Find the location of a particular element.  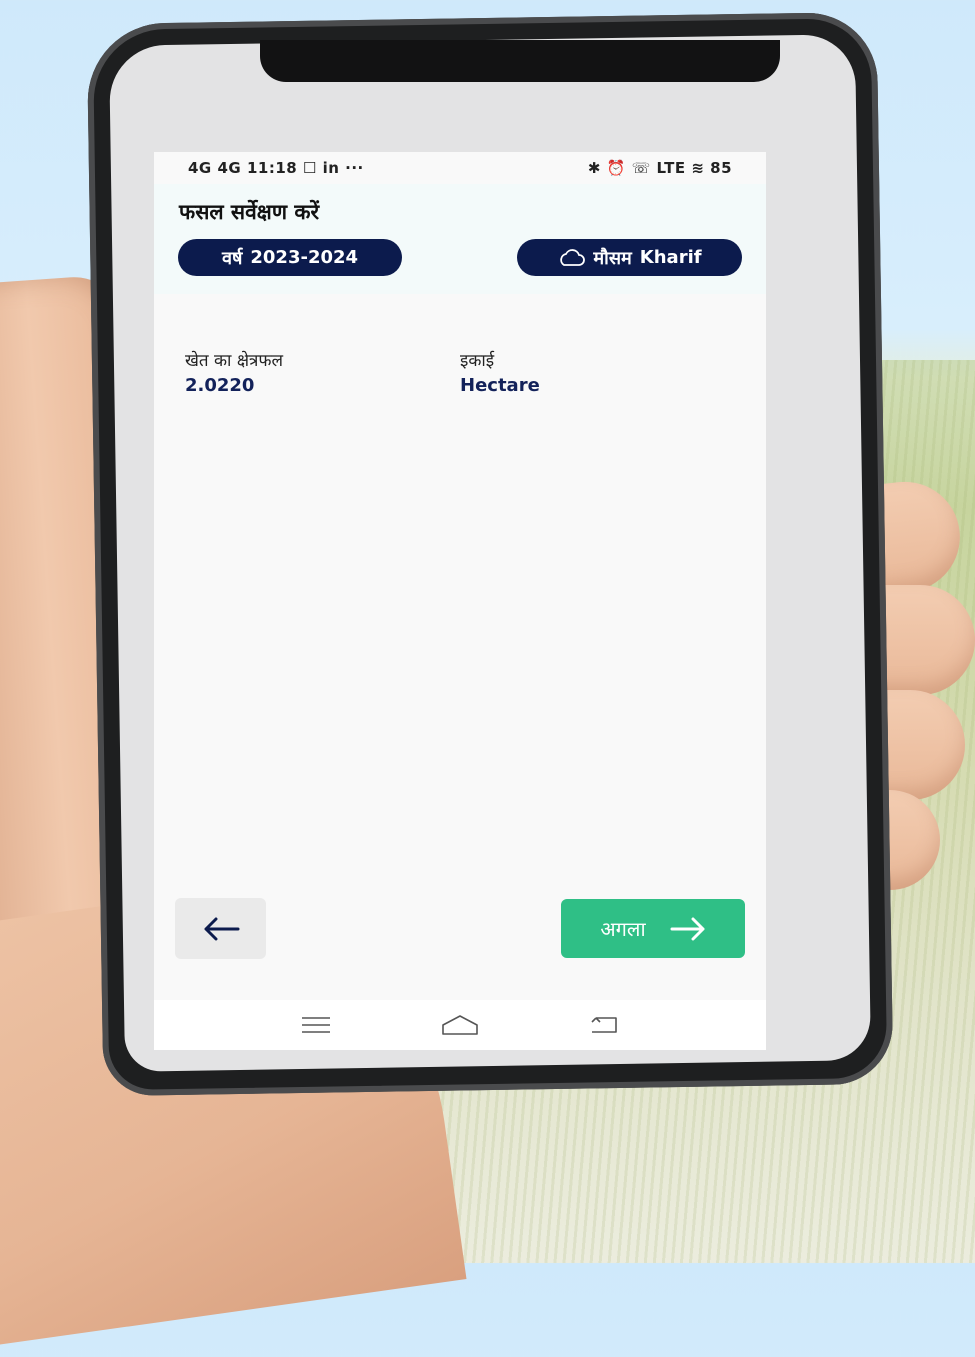

field-unit: इकाई Hectare is located at coordinates (500, 372).